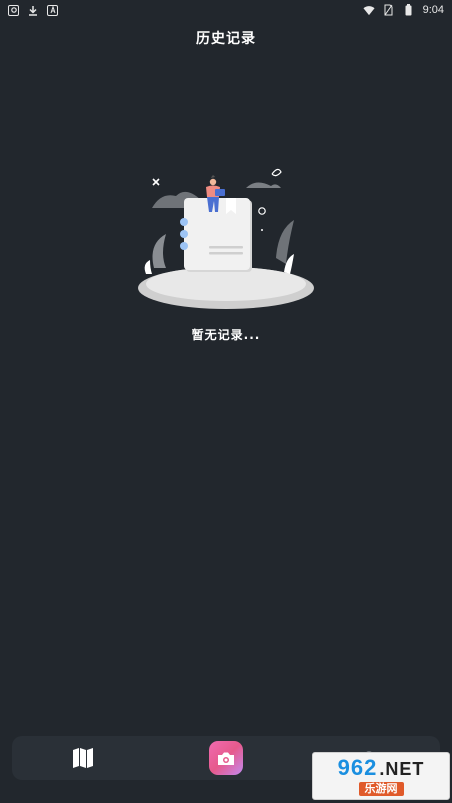 The width and height of the screenshot is (452, 803). I want to click on map-icon, so click(83, 758).